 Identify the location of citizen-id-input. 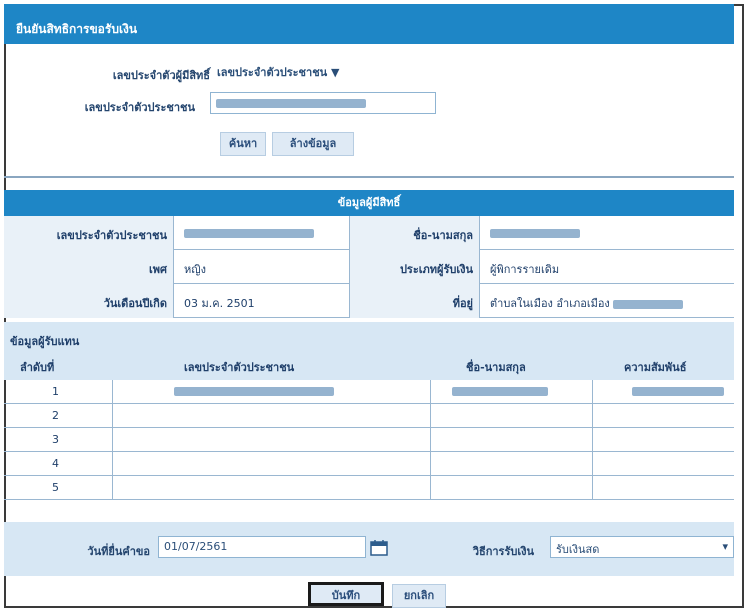
(323, 103).